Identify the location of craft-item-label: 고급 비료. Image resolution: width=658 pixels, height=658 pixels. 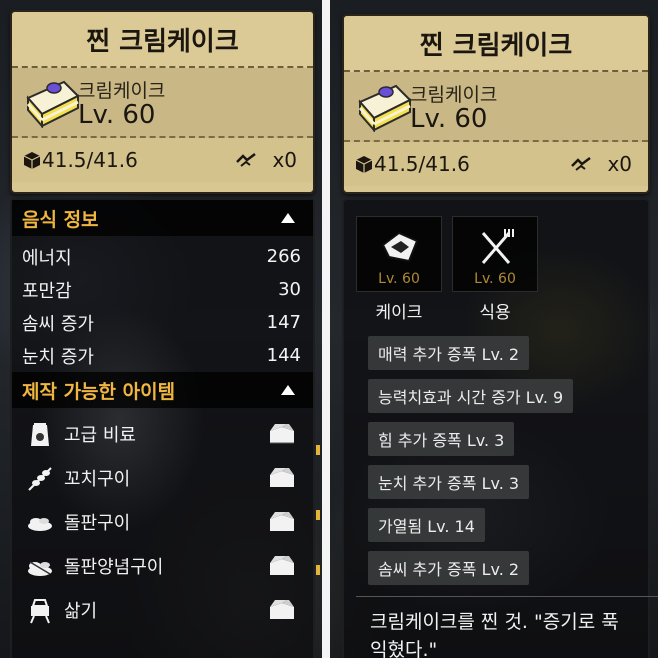
(100, 435).